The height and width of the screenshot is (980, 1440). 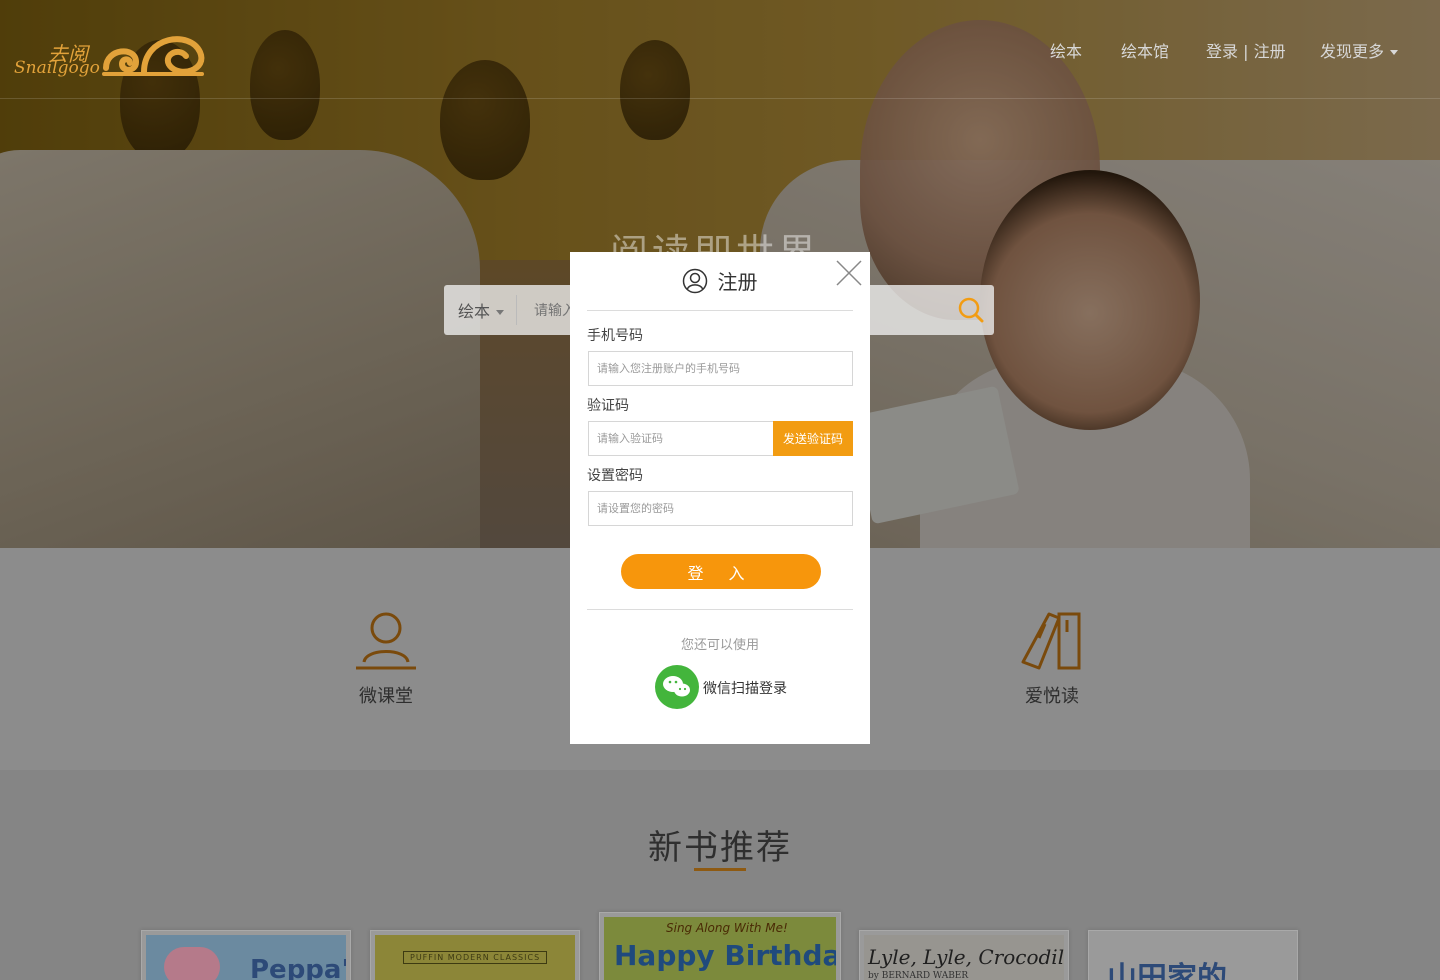 I want to click on nav-item-discover-more: 发现更多, so click(x=1359, y=50).